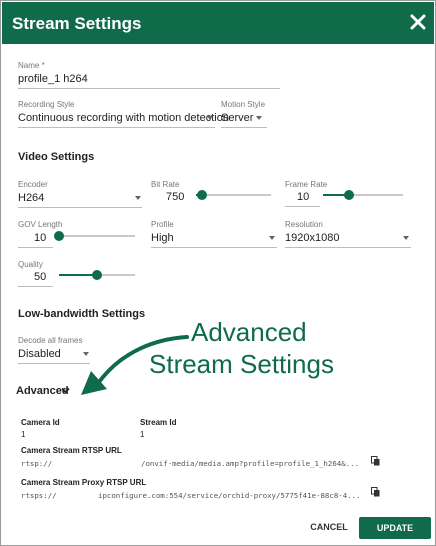 Image resolution: width=436 pixels, height=546 pixels. What do you see at coordinates (30, 264) in the screenshot?
I see `quality-label: Quality` at bounding box center [30, 264].